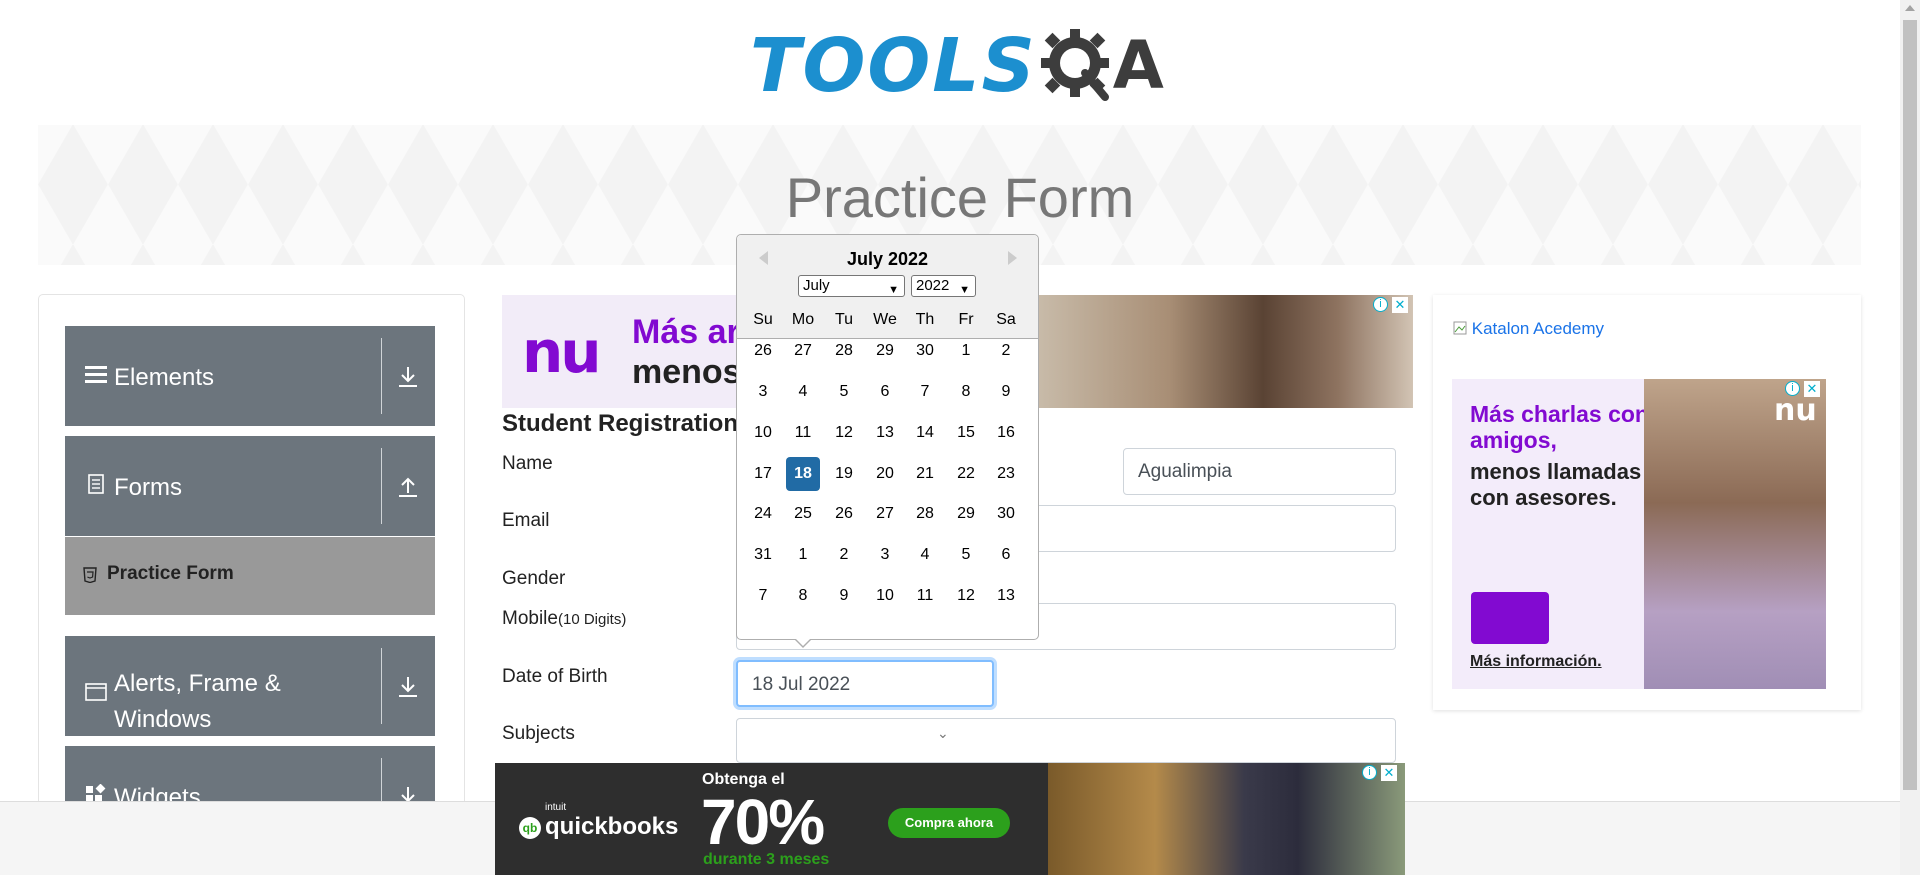 This screenshot has height=875, width=1920. What do you see at coordinates (620, 423) in the screenshot?
I see `form-heading: Student Registration` at bounding box center [620, 423].